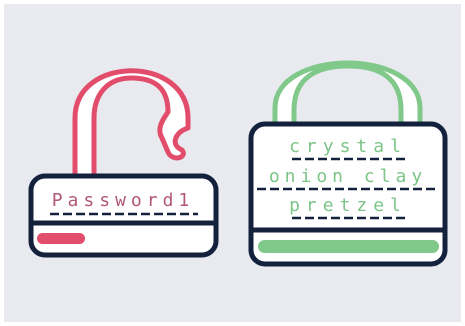  I want to click on weak-password-text: Password1, so click(123, 200).